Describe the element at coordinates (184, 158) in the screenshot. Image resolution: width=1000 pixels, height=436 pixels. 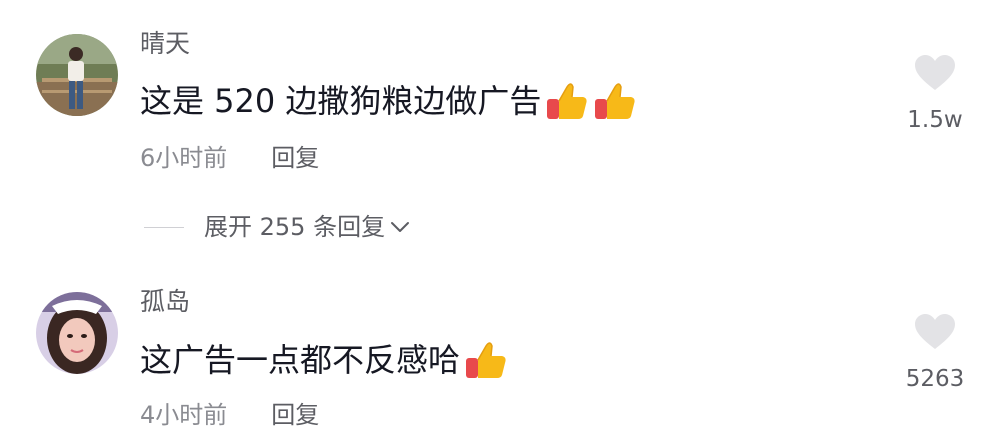
I see `timestamp: 6小时前` at that location.